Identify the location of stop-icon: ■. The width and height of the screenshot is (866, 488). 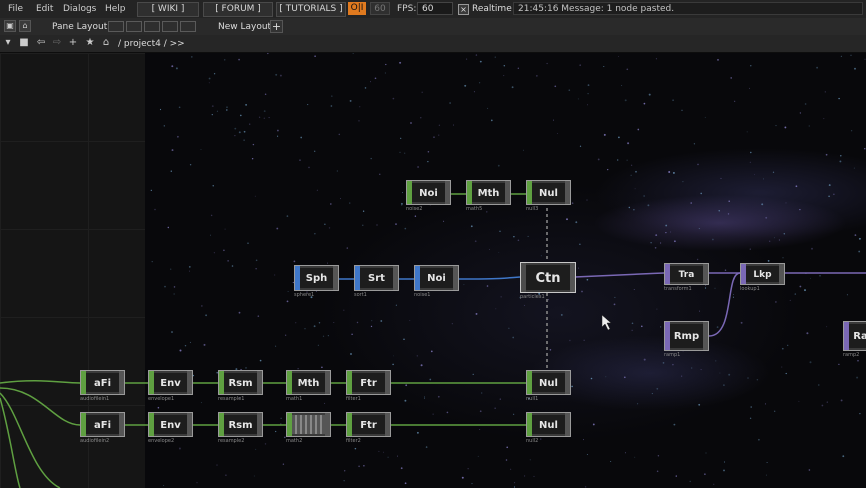
(24, 43).